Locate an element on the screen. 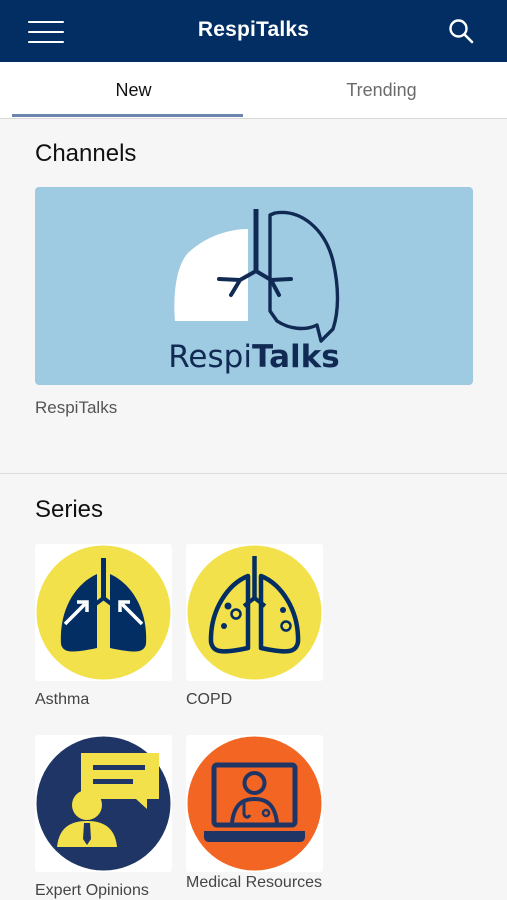  asthma-lungs-icon is located at coordinates (103, 612).